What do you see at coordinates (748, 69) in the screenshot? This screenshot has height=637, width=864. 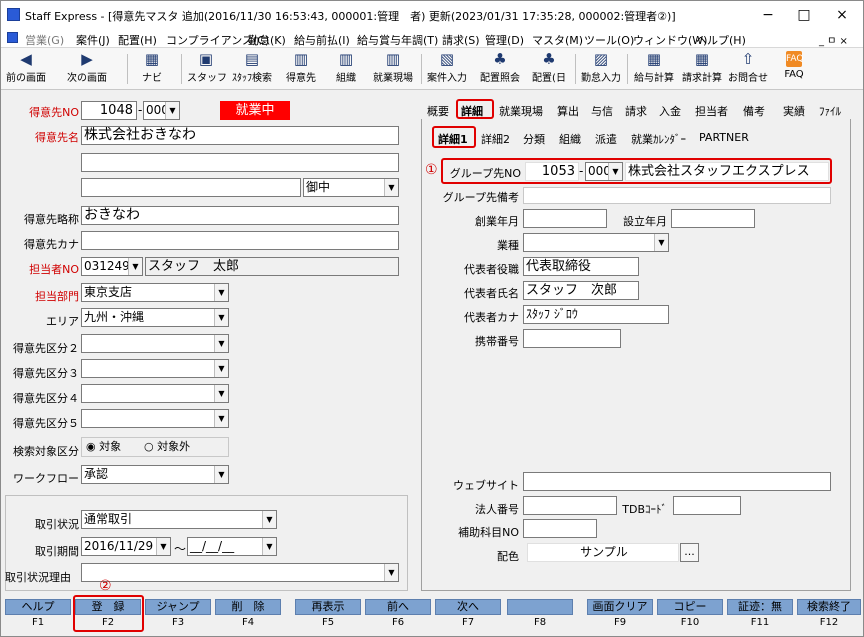 I see `toolbar-inquiry: ⇧ お問合せ` at bounding box center [748, 69].